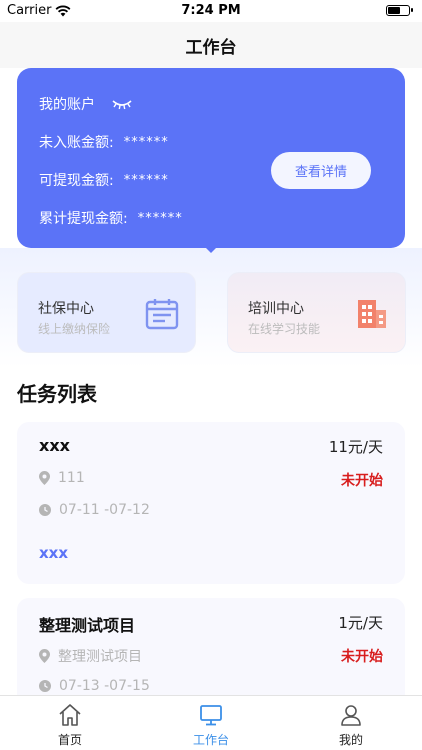 Image resolution: width=422 pixels, height=750 pixels. Describe the element at coordinates (83, 219) in the screenshot. I see `total-withdrawn-label: 累计提现金额:` at that location.